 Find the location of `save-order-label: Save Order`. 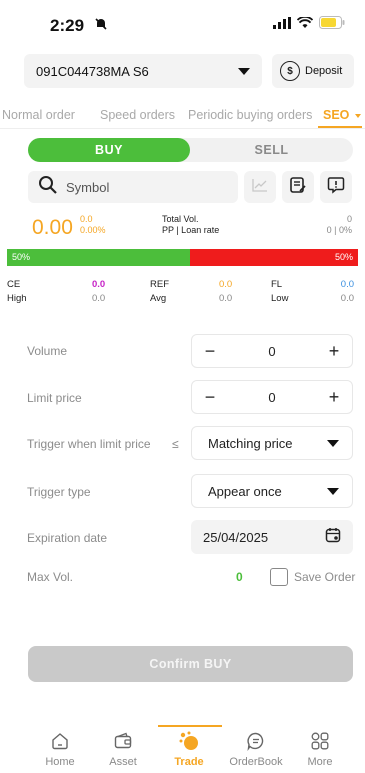

save-order-label: Save Order is located at coordinates (325, 577).